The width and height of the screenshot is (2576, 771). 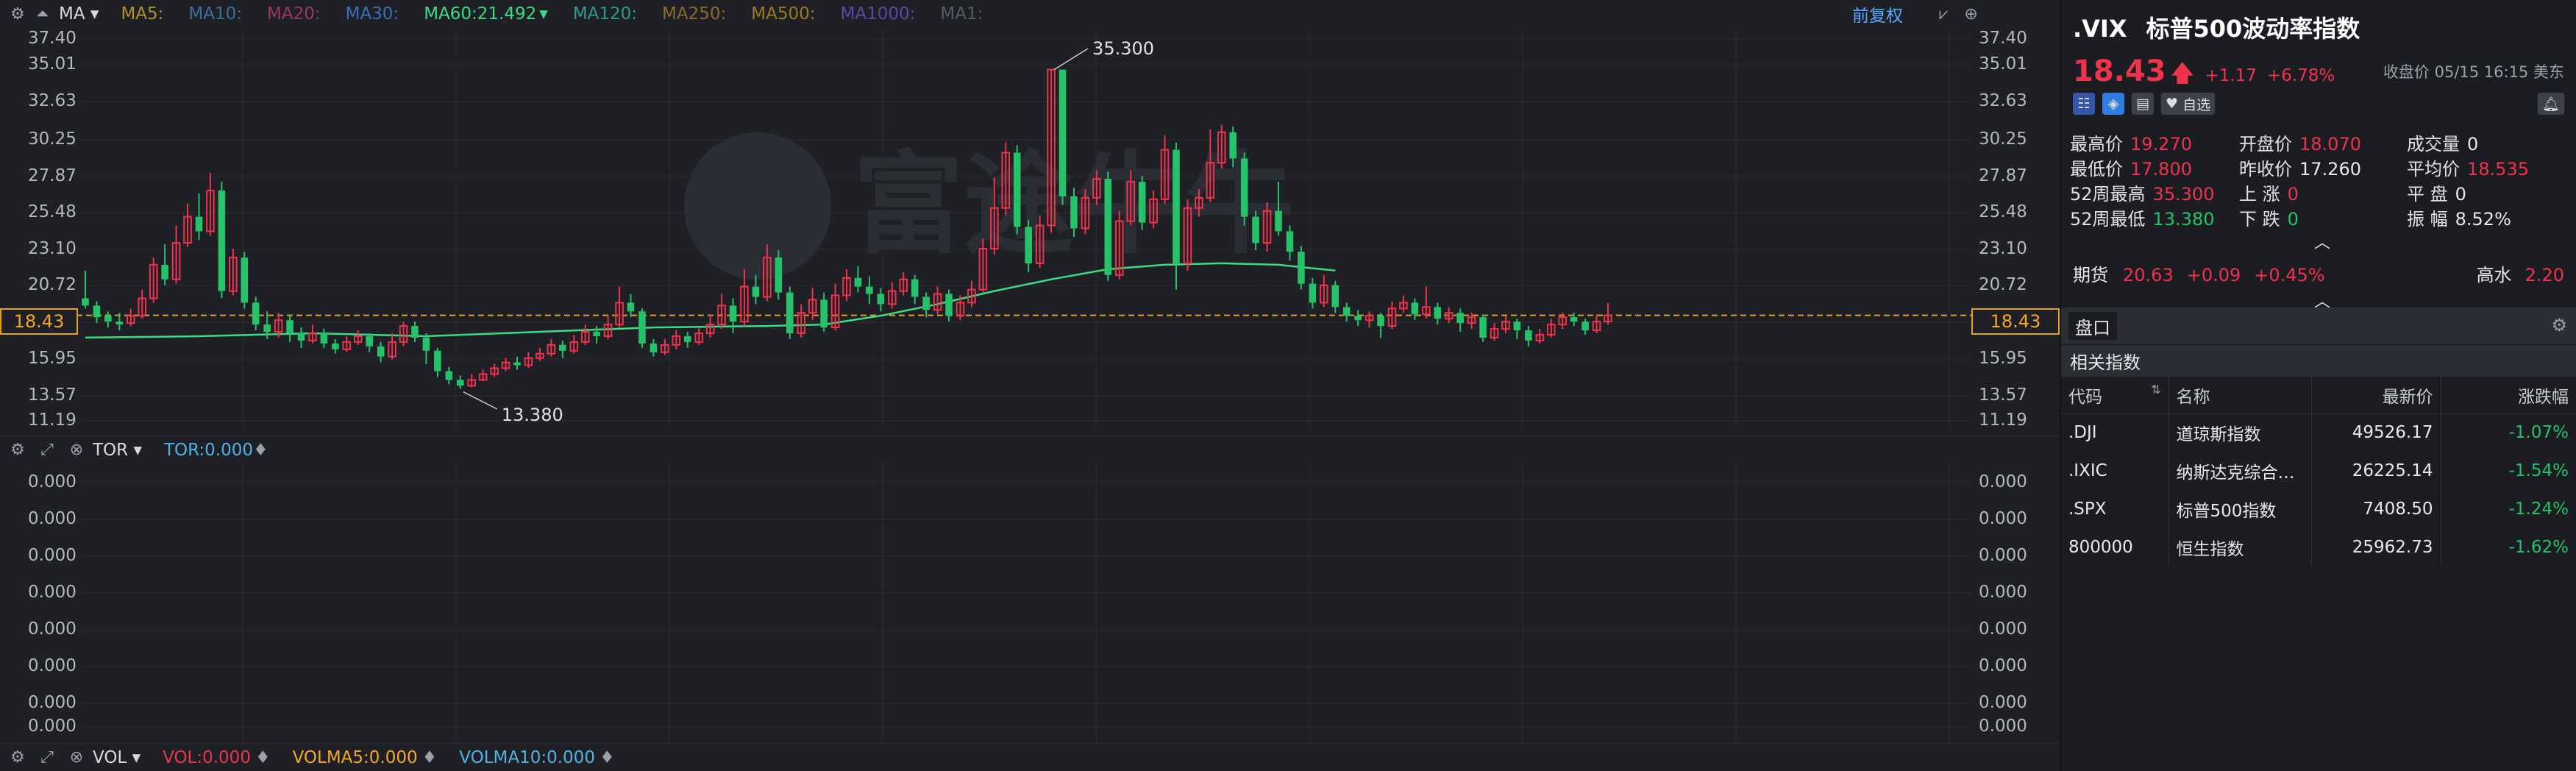 I want to click on table-row: .SPX 标普500指数 7408.50 -1.24%, so click(x=2318, y=509).